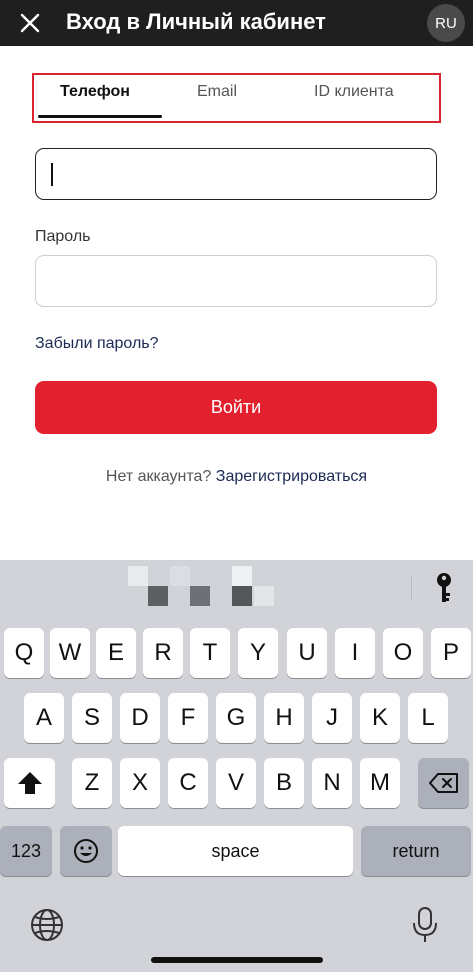 The width and height of the screenshot is (473, 972). I want to click on forgot-password-link: Забыли пароль?, so click(97, 344).